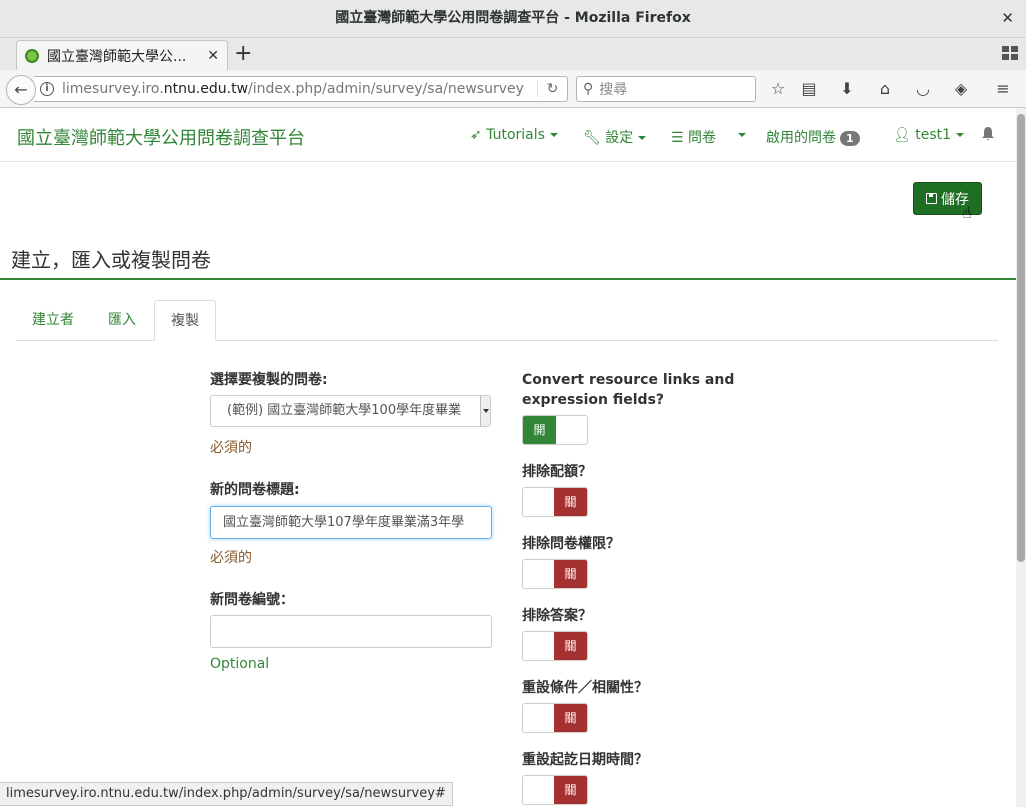 The width and height of the screenshot is (1026, 807). What do you see at coordinates (961, 89) in the screenshot?
I see `share-icon: ◈` at bounding box center [961, 89].